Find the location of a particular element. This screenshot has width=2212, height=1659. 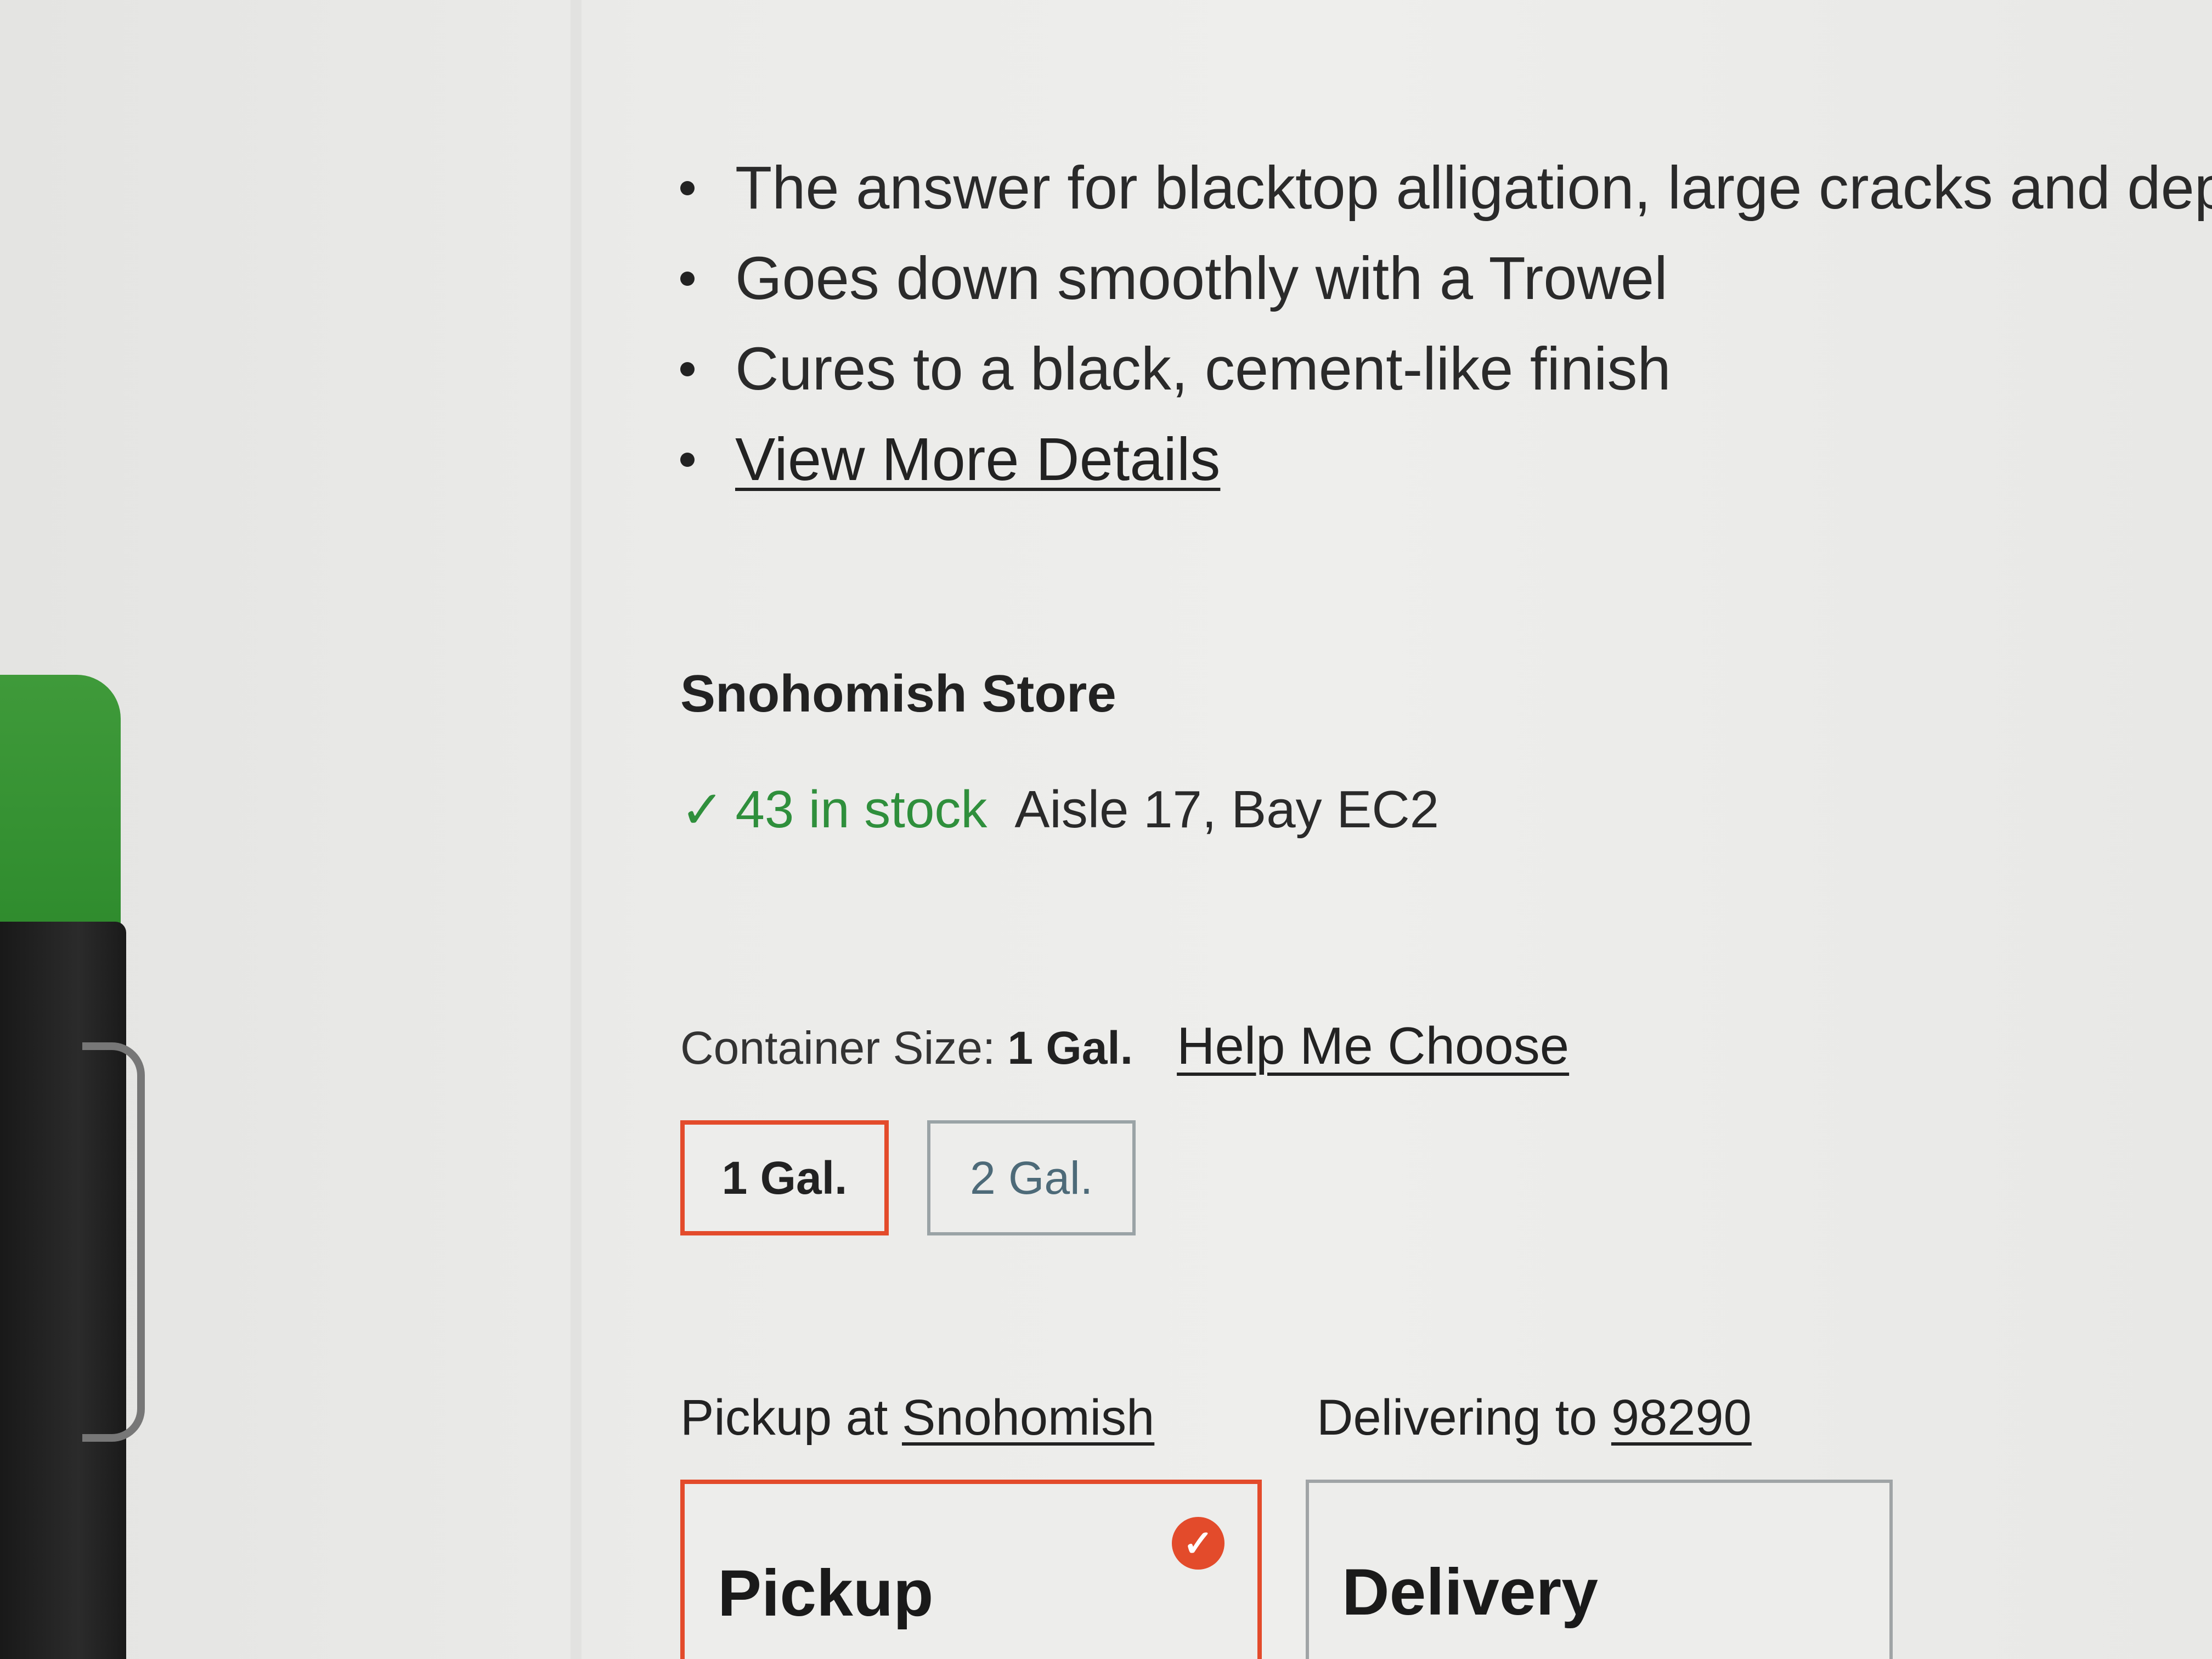

fulfillment-options: Pickup ✓ Delivery is located at coordinates (1435, 1569).